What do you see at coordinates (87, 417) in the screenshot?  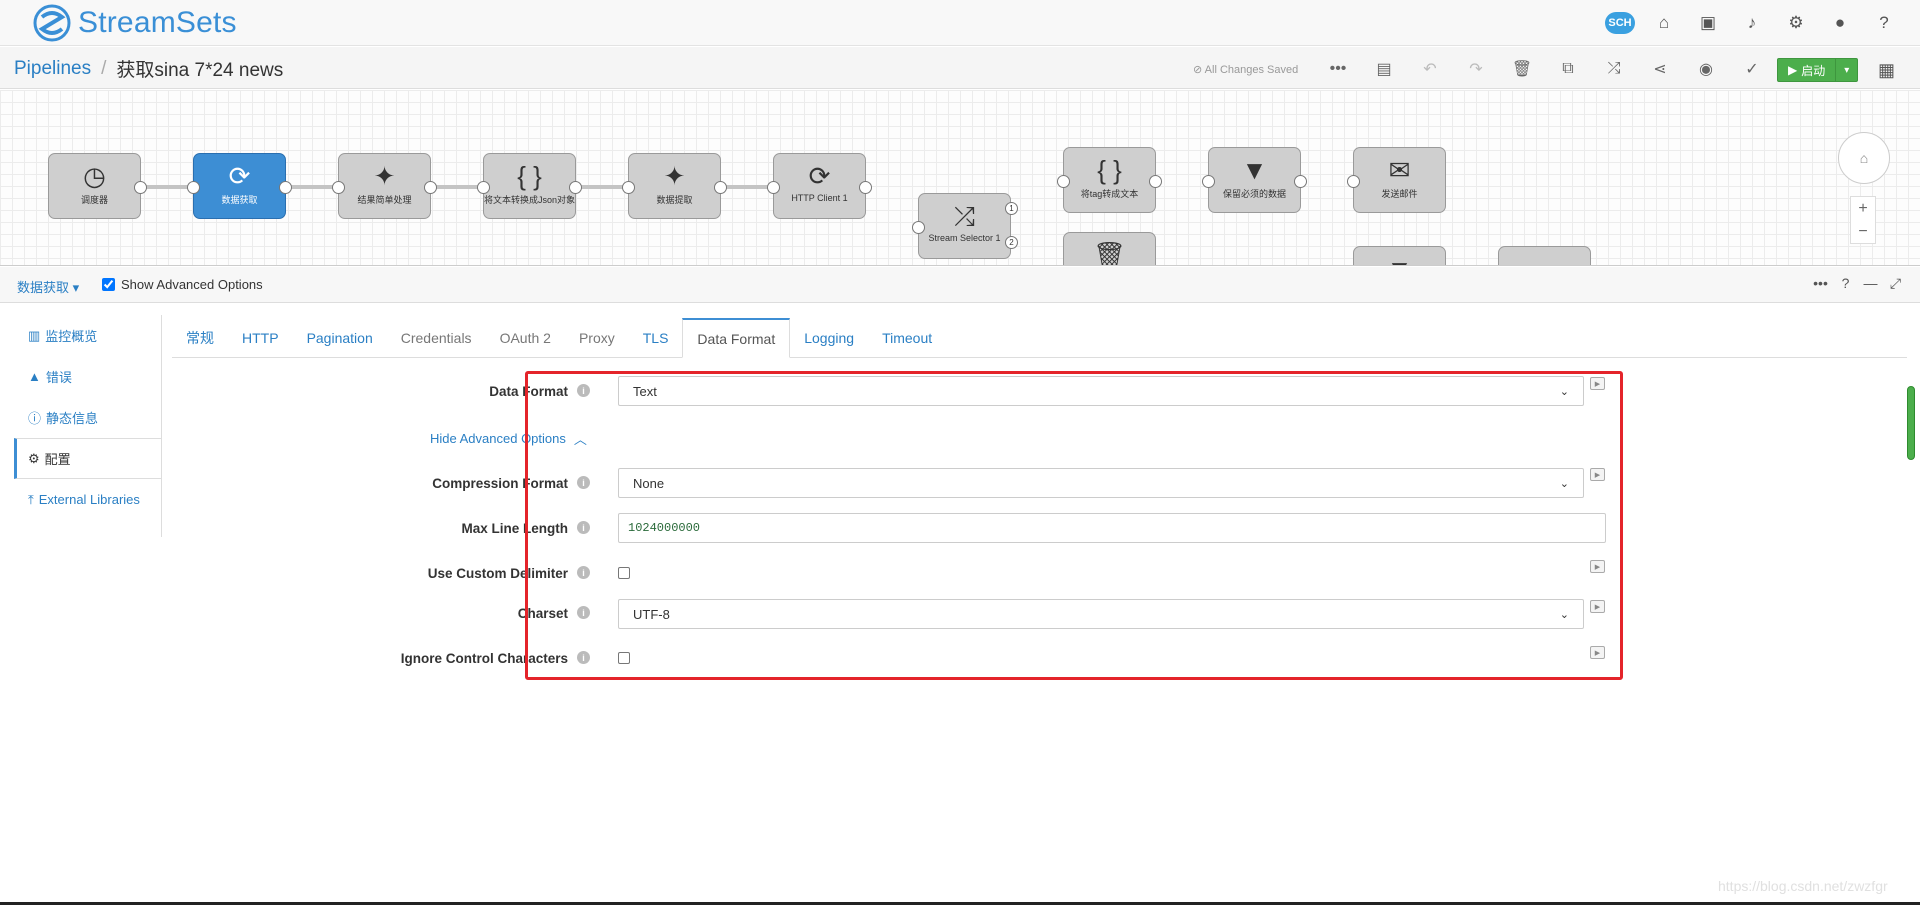 I see `nav-static-info: ⓘ 静态信息` at bounding box center [87, 417].